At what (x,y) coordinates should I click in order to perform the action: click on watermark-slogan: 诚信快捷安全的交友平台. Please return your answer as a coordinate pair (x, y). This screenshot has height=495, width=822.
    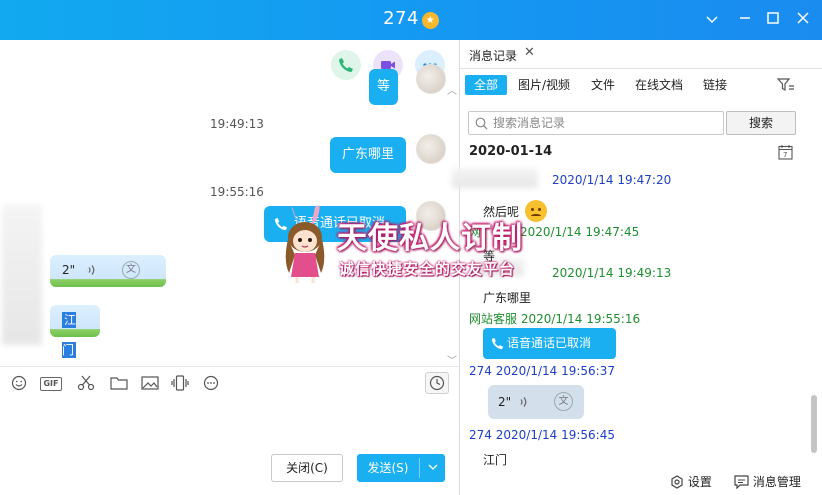
    Looking at the image, I should click on (427, 269).